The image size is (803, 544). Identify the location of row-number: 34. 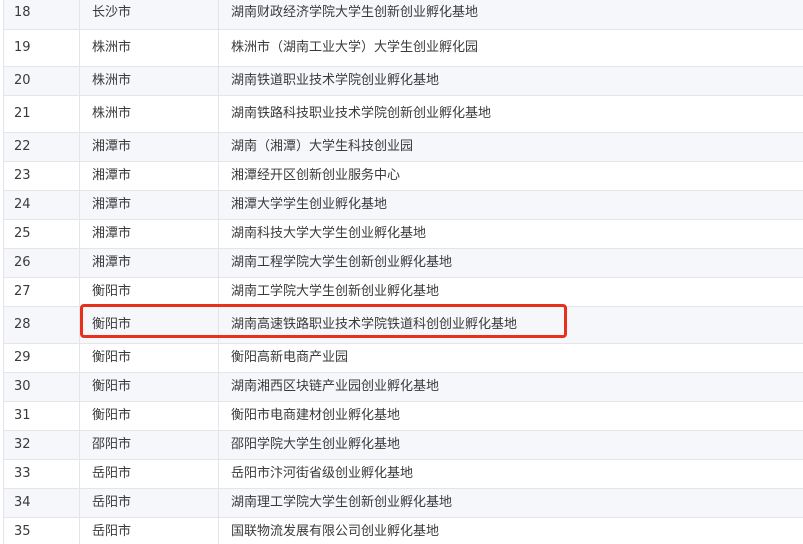
(41, 503).